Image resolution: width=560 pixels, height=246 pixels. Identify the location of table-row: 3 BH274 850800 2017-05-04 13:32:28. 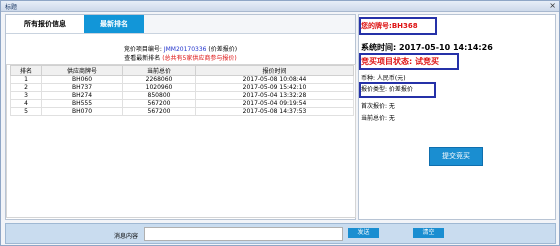
(182, 95).